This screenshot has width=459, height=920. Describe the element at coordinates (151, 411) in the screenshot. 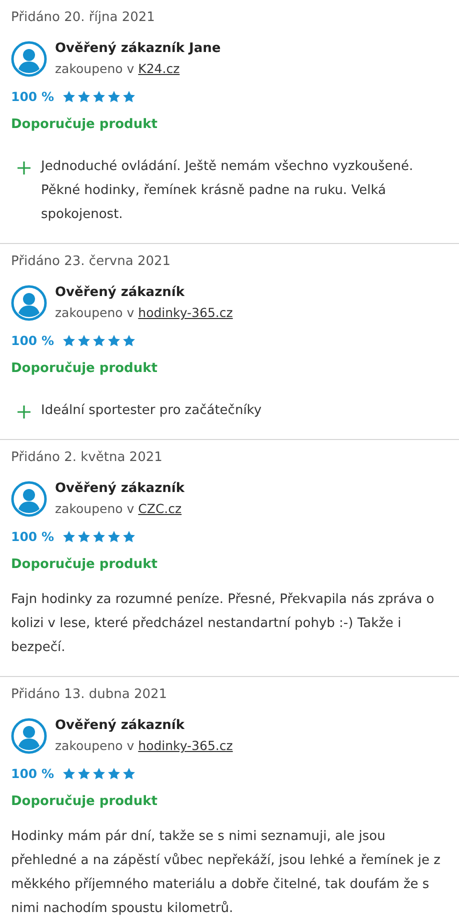

I see `pro-text: Ideální sportester pro začátečníky` at that location.